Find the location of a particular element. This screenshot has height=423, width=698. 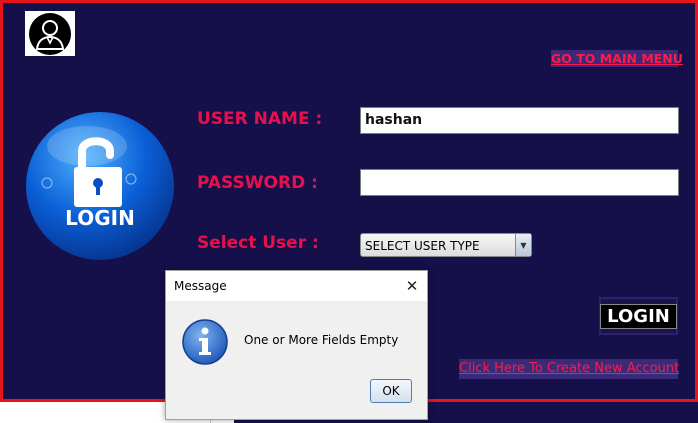

message-dialog: Message ✕ One or More Fields Empty OK is located at coordinates (296, 345).